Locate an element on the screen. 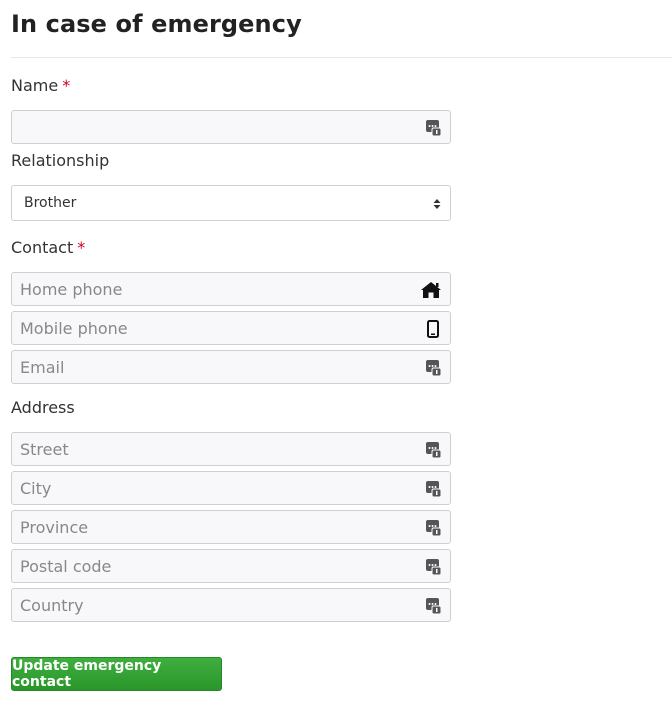  relationship-selected-value: Brother is located at coordinates (50, 203).